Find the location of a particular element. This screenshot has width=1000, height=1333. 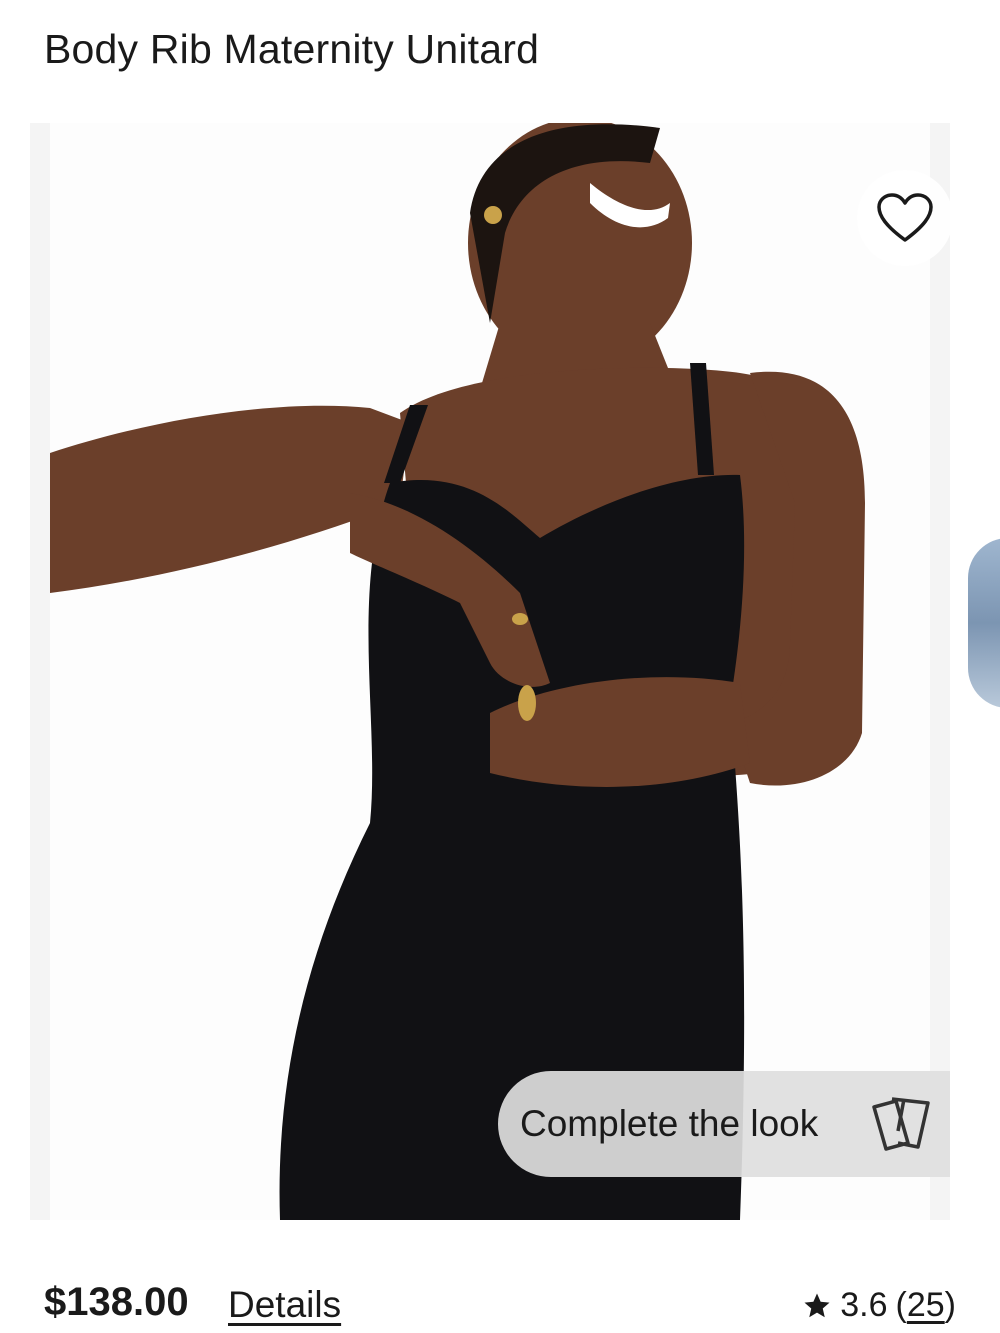

product-title: Body Rib Maternity Unitard is located at coordinates (292, 49).